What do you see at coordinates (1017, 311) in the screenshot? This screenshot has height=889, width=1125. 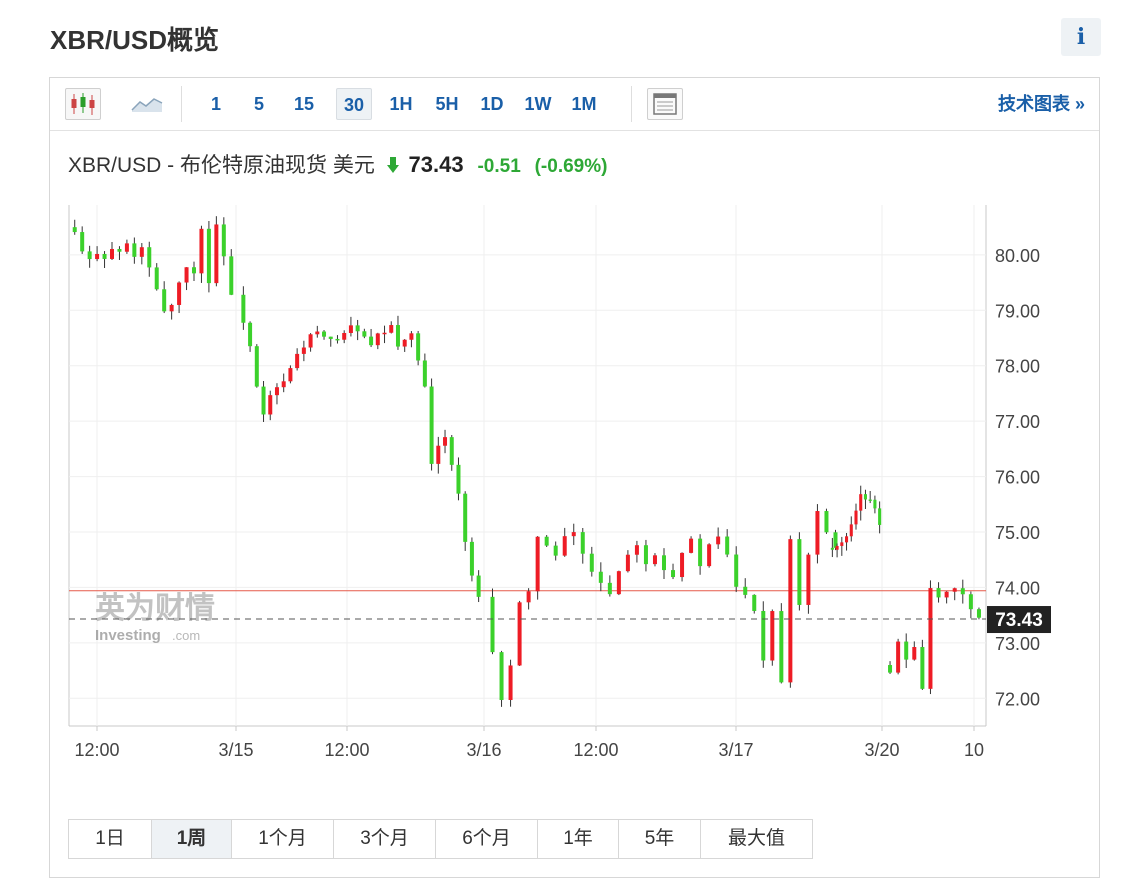 I see `y-tick-label: 79.00` at bounding box center [1017, 311].